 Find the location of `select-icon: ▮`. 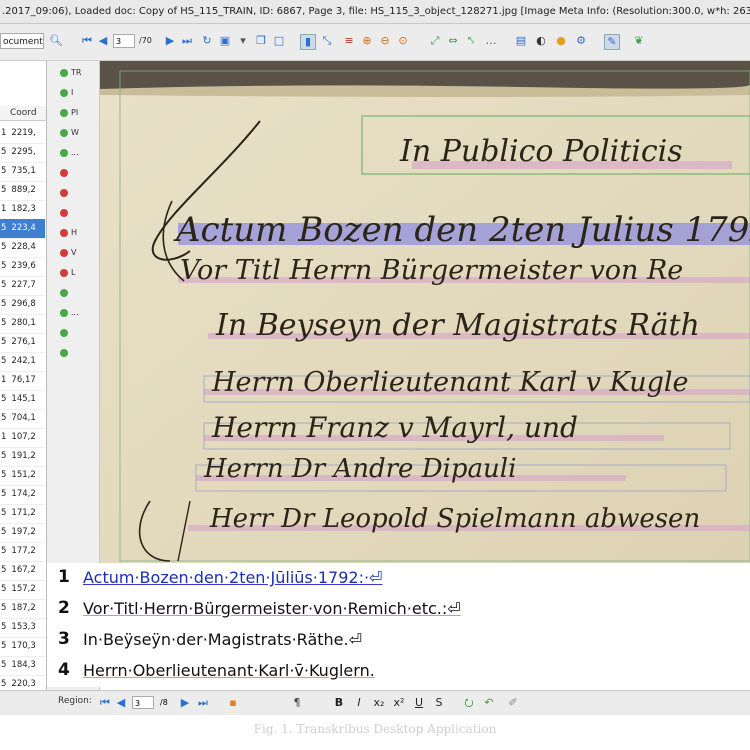

select-icon: ▮ is located at coordinates (308, 42).